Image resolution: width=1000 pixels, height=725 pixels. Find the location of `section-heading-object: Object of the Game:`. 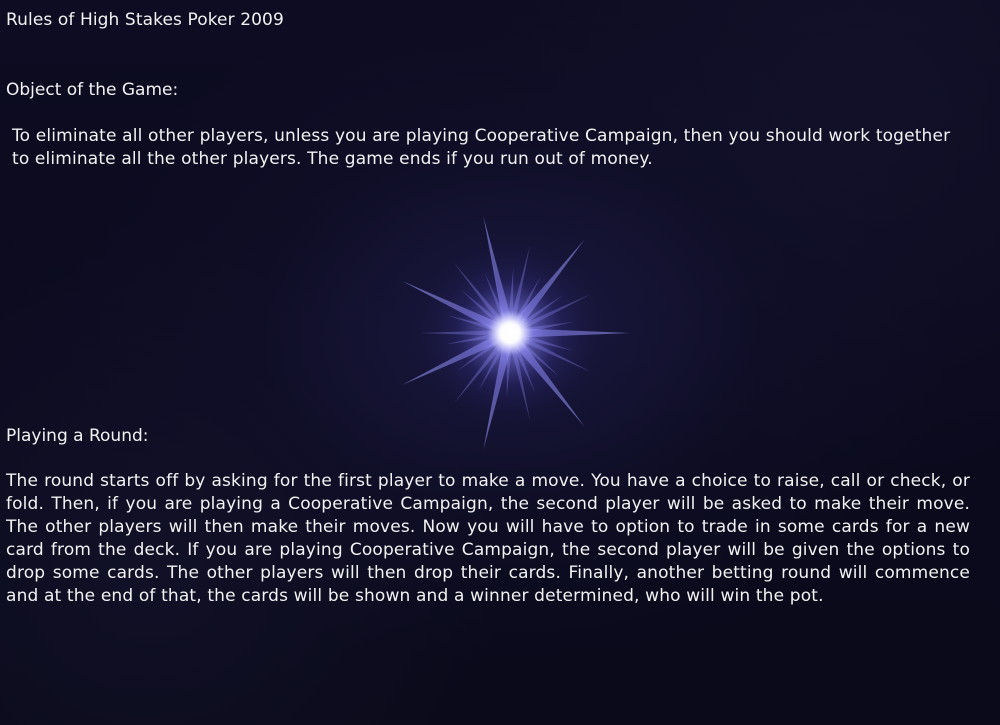

section-heading-object: Object of the Game: is located at coordinates (92, 90).